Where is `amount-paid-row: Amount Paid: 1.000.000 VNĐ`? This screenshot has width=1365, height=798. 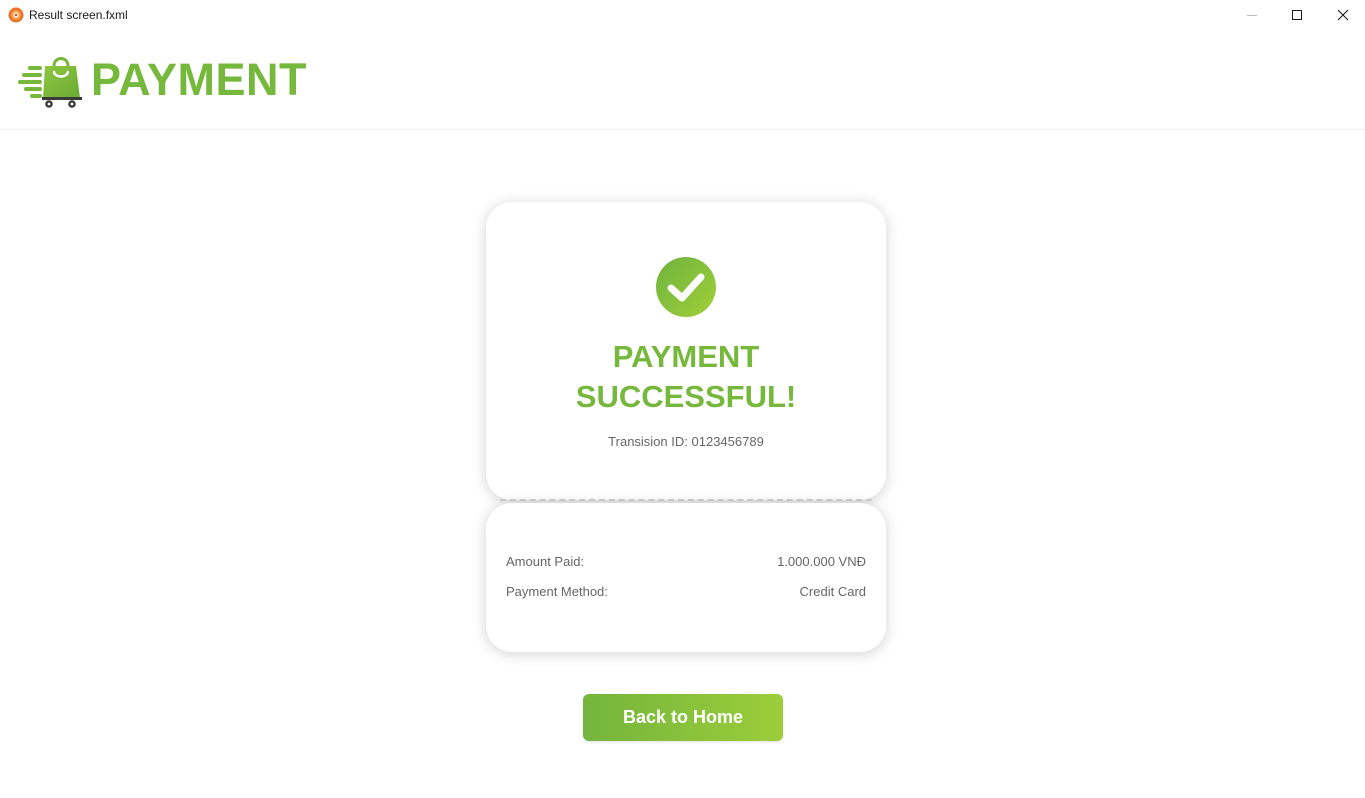 amount-paid-row: Amount Paid: 1.000.000 VNĐ is located at coordinates (686, 563).